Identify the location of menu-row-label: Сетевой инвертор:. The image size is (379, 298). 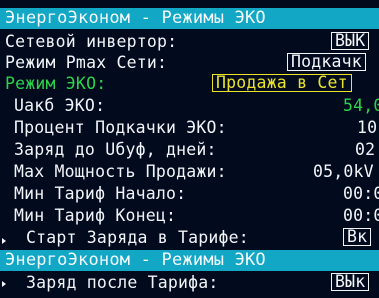
(91, 41).